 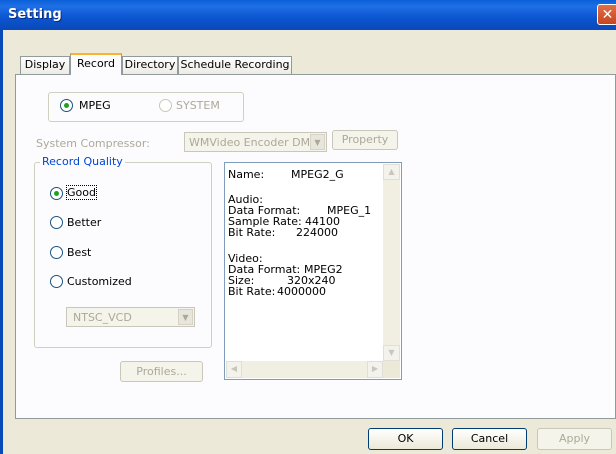 I want to click on info-audio-bitrate-value: 224000, so click(x=317, y=232).